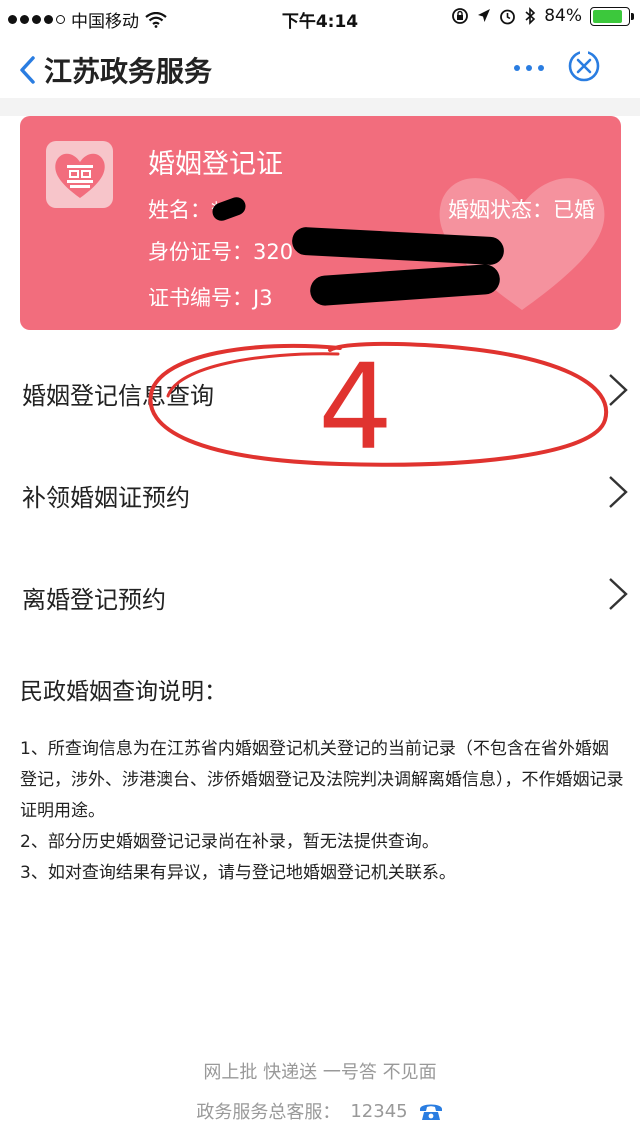 This screenshot has height=1139, width=640. I want to click on more-icon, so click(529, 66).